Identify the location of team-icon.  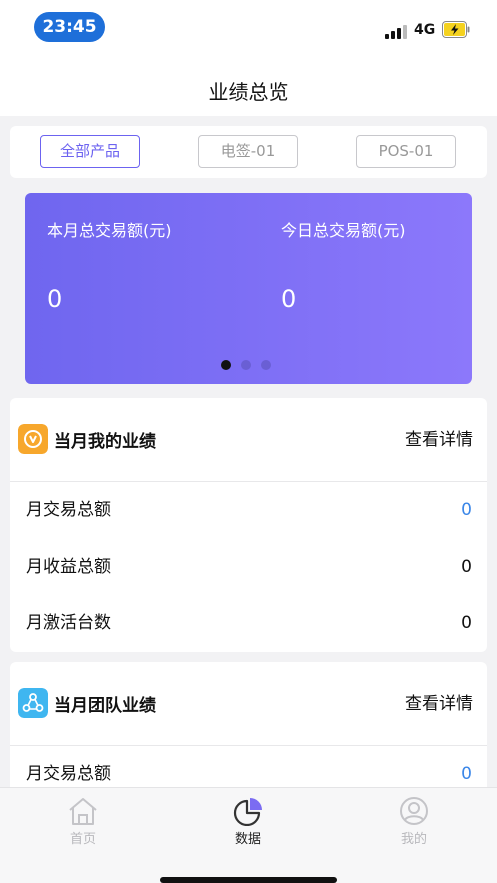
(33, 703).